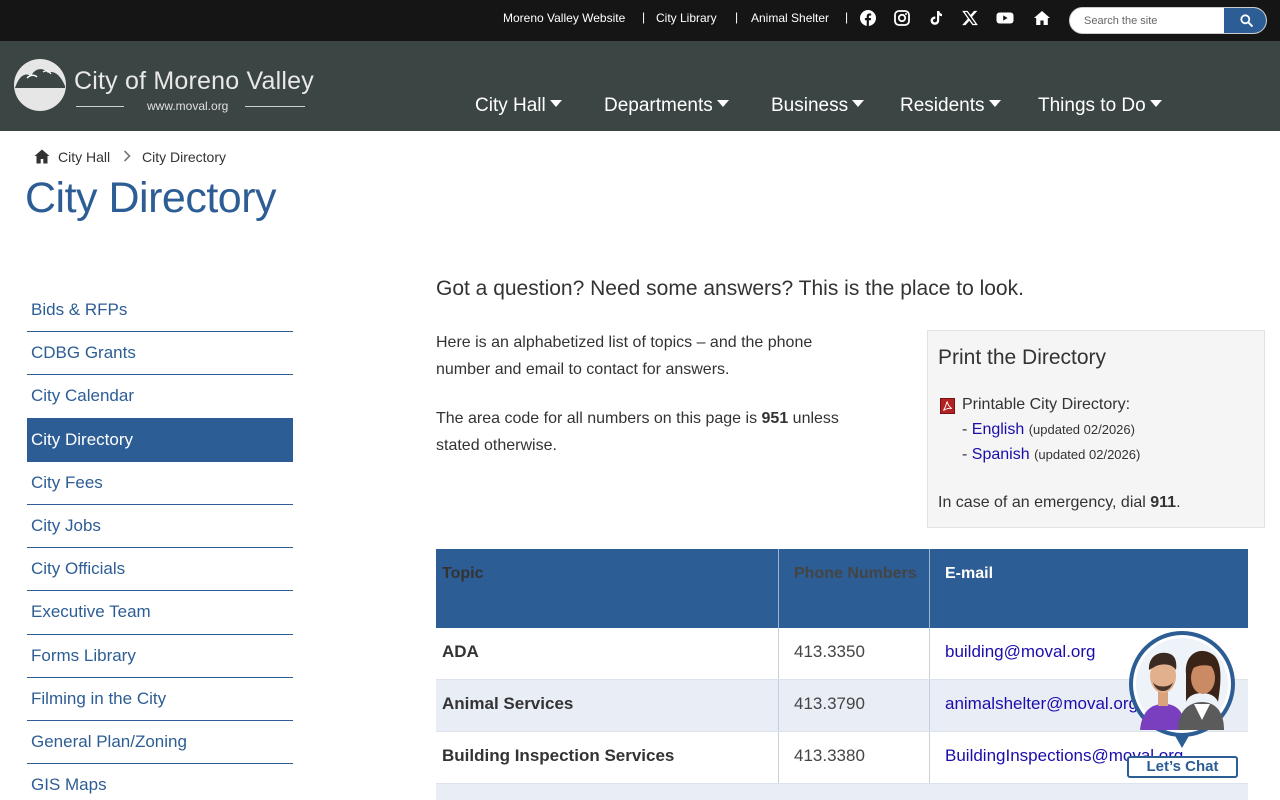 The image size is (1280, 800). Describe the element at coordinates (842, 792) in the screenshot. I see `table-row` at that location.